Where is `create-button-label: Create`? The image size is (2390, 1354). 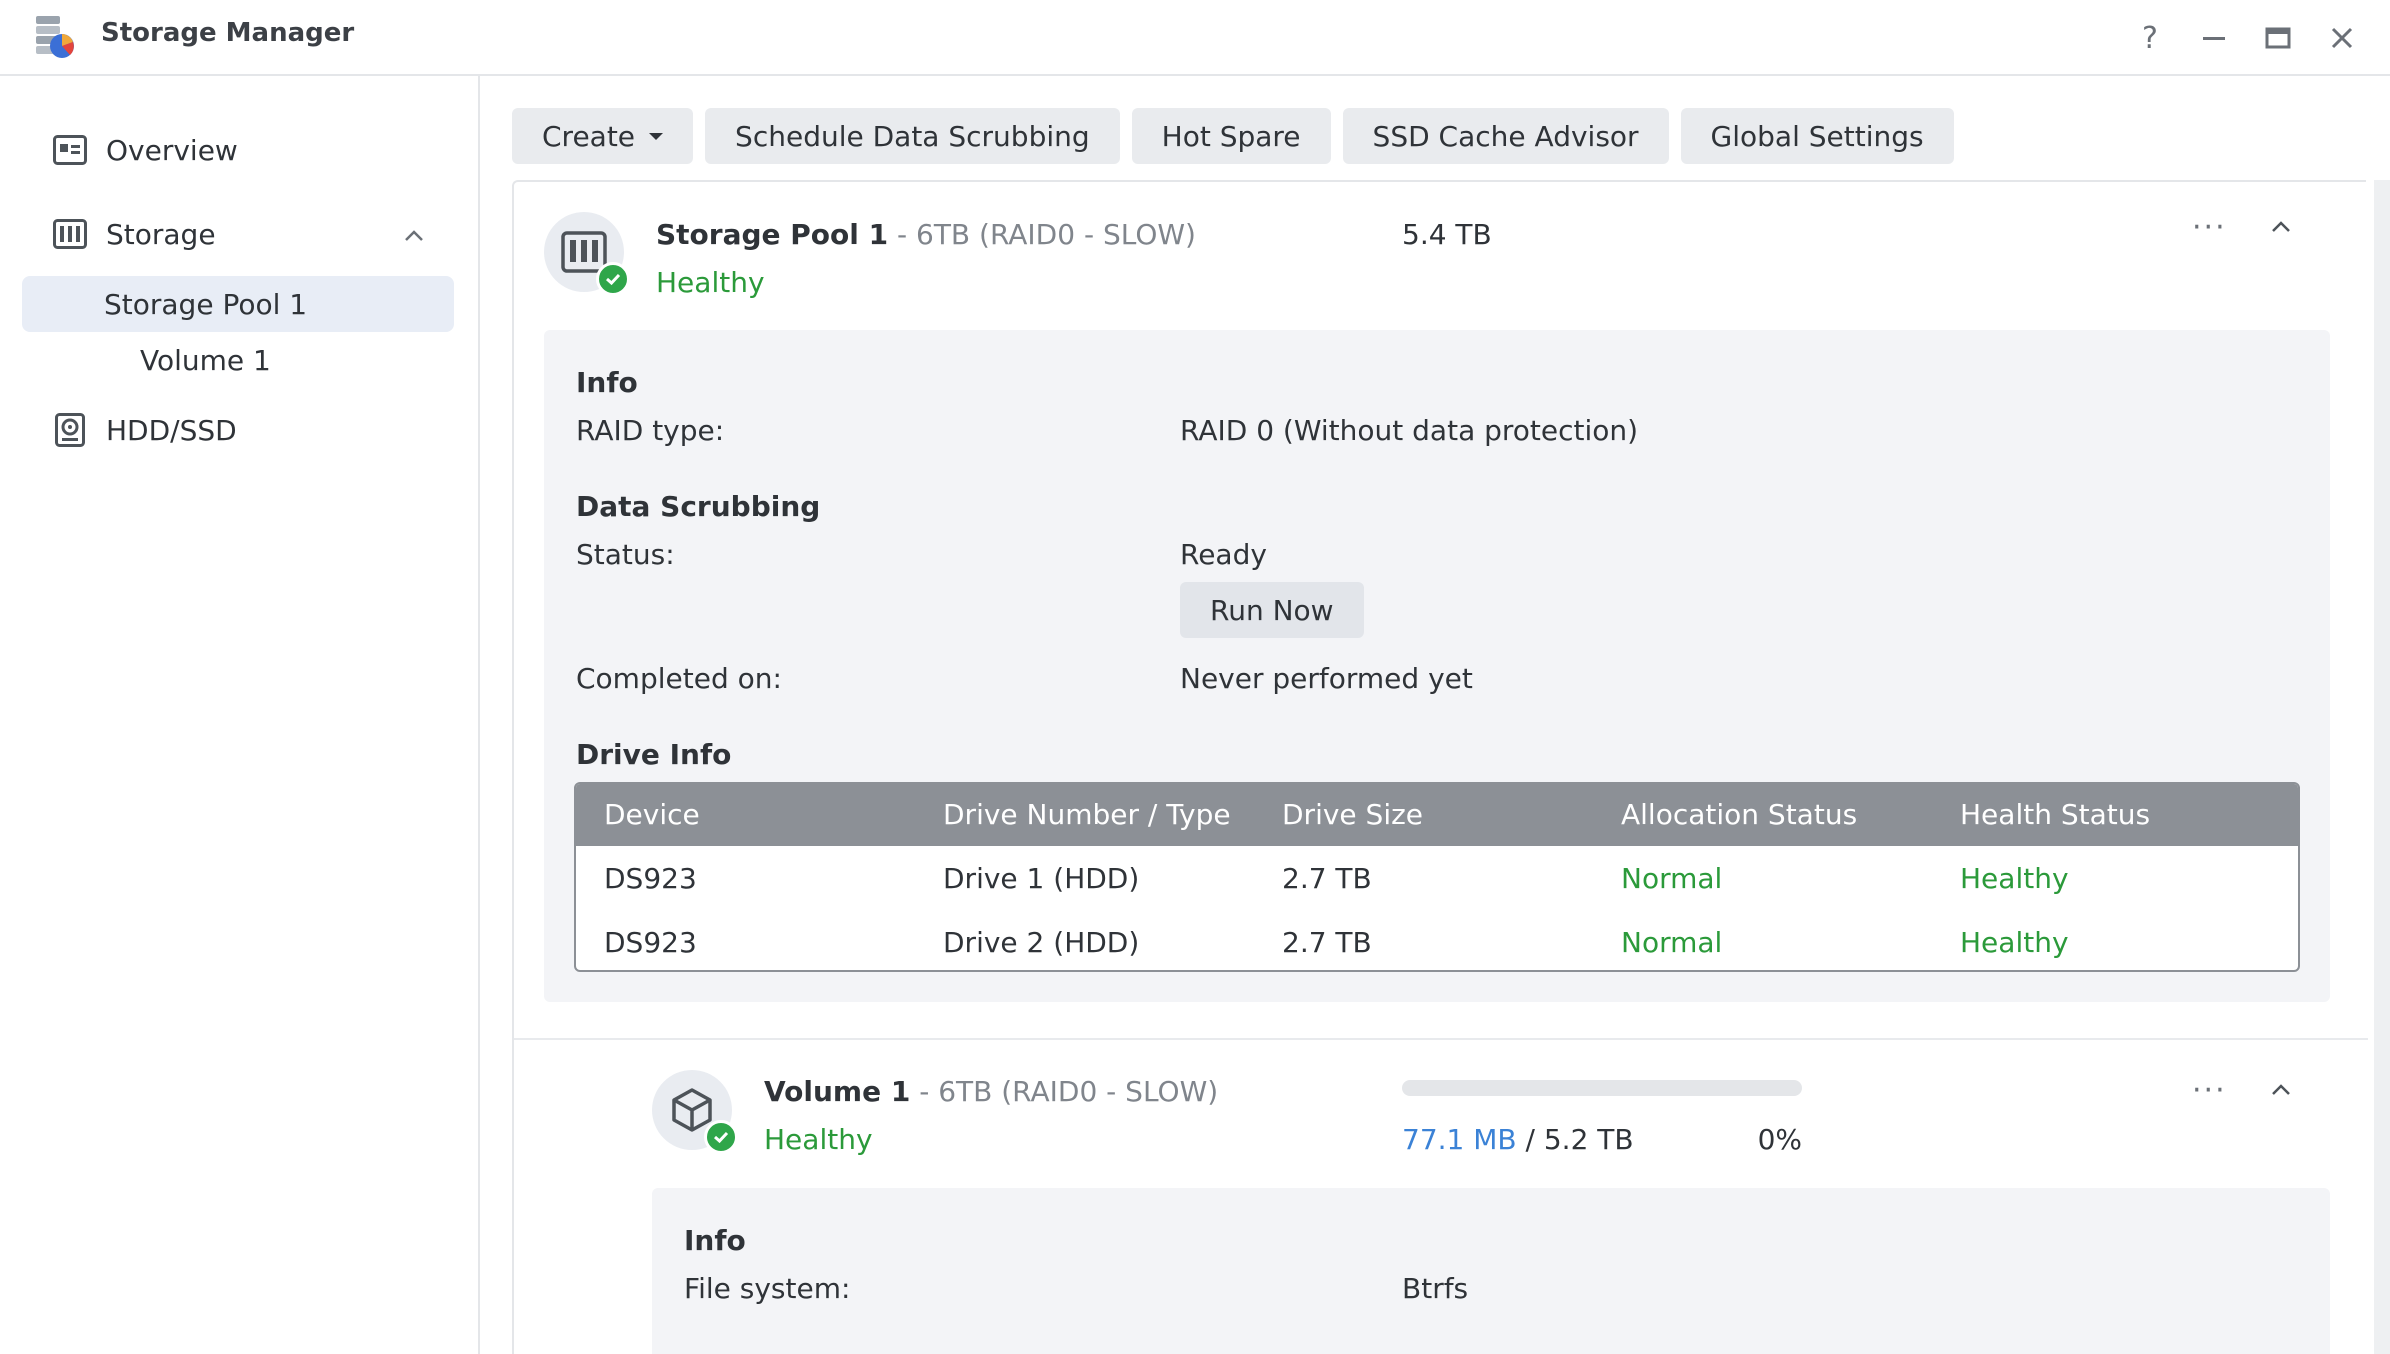
create-button-label: Create is located at coordinates (589, 136).